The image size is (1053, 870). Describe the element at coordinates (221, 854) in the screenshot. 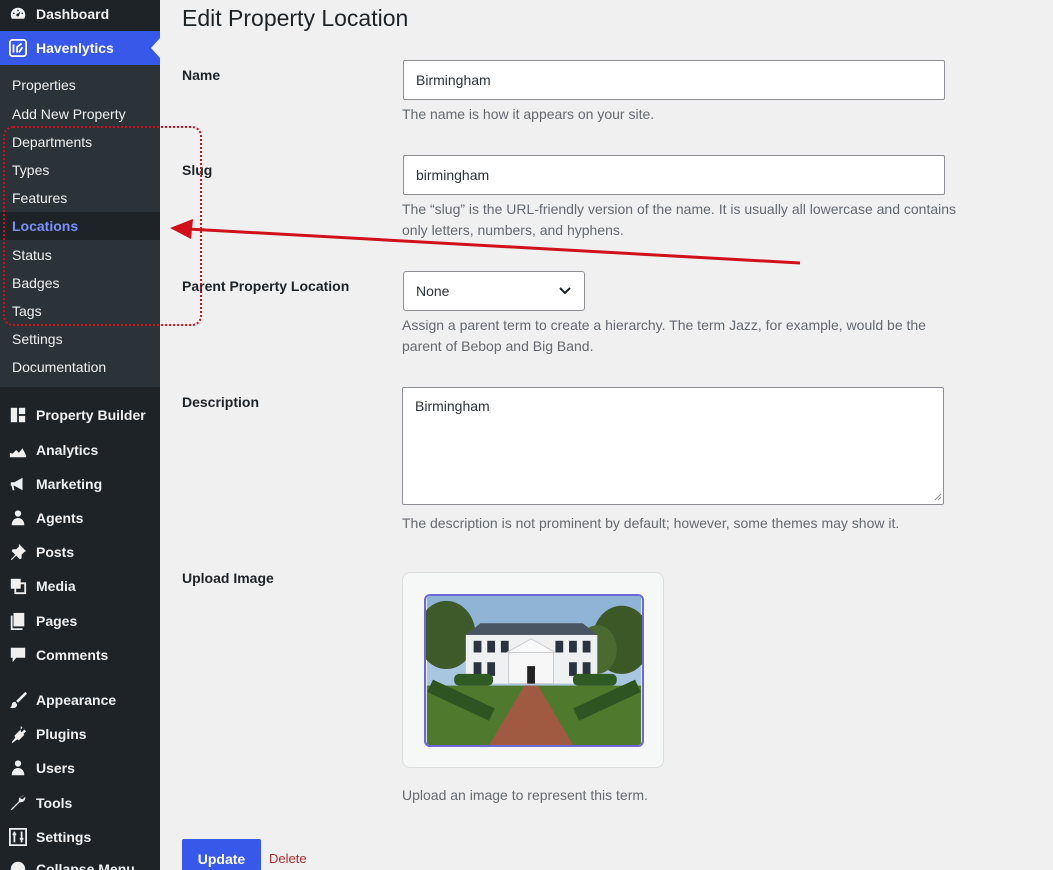

I see `update-button: Update` at that location.